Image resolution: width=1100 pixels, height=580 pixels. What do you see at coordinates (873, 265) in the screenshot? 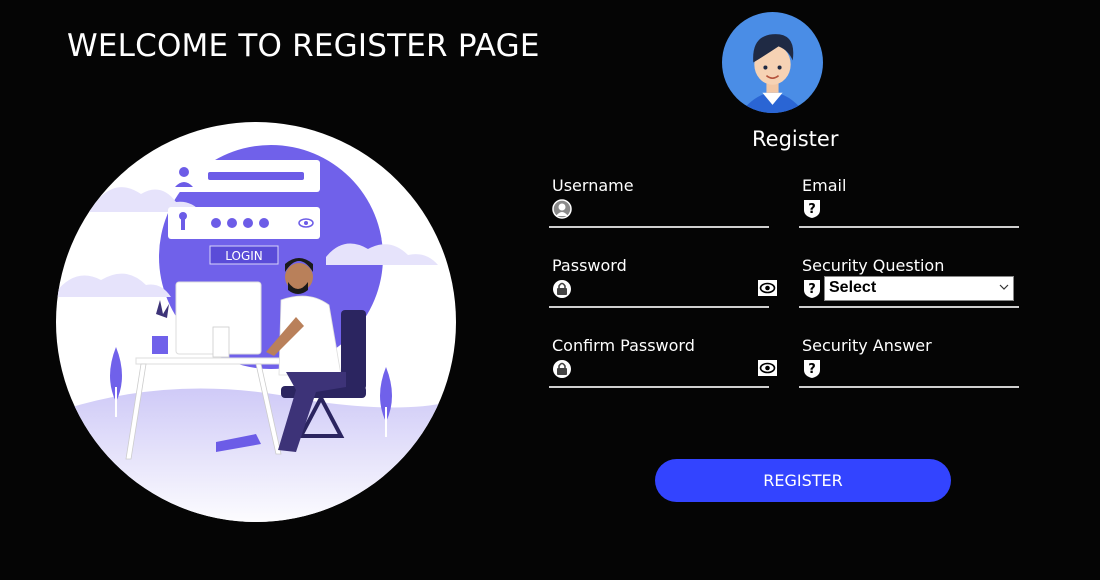
I see `security-question-label: Security Question` at bounding box center [873, 265].